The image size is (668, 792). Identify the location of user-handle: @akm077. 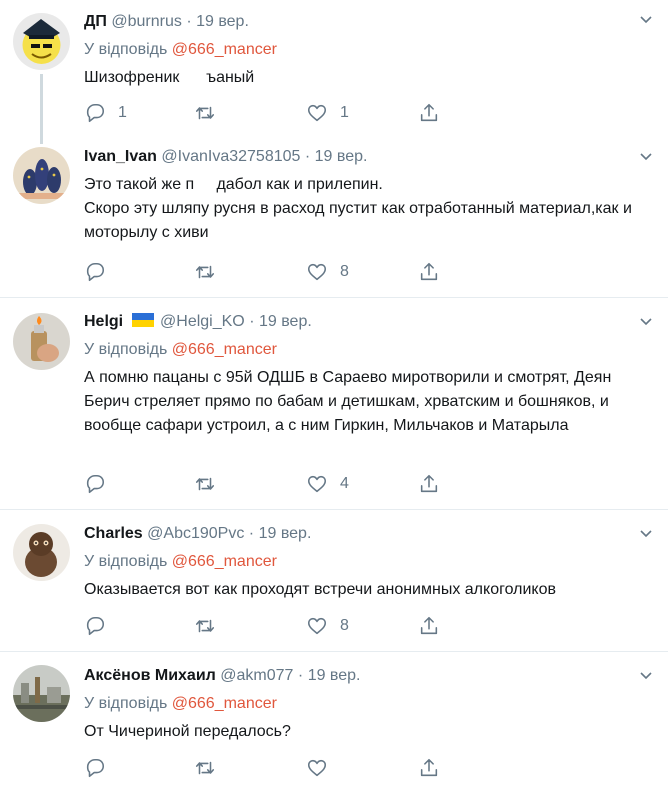
(256, 675).